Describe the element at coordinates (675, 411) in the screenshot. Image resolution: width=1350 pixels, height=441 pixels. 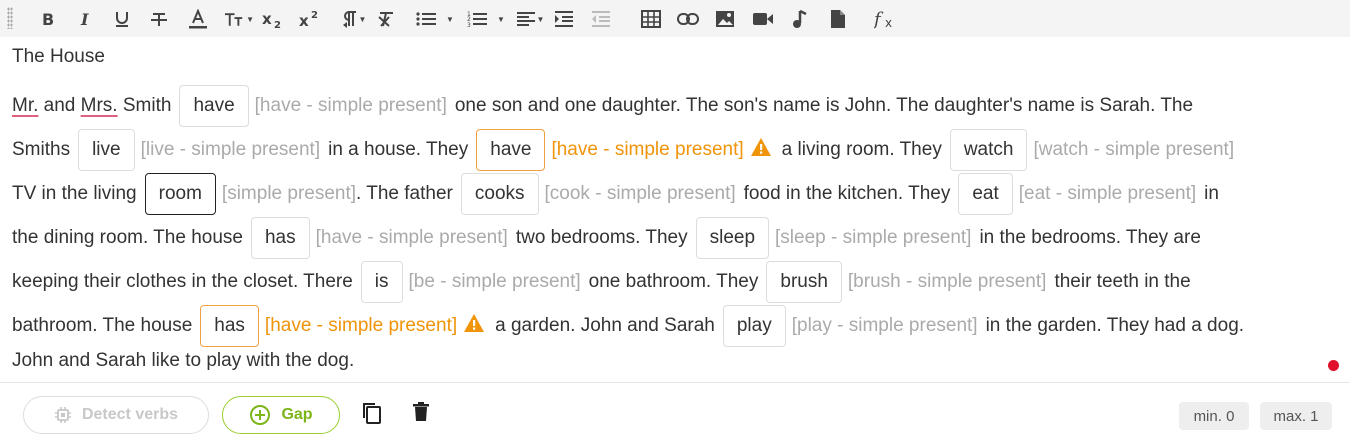
I see `editor-footer: Detect verbs Gap min. 0 max. 1` at that location.